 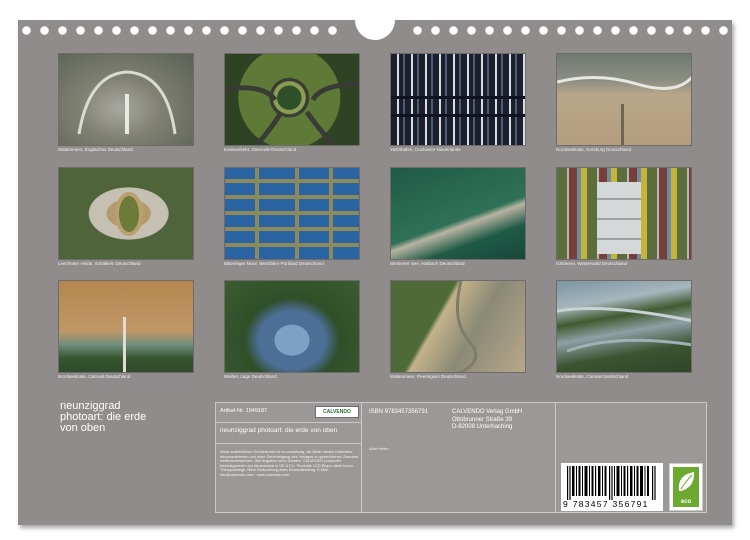 I want to click on photo-caption: Wattenmeer, Englisches Deutschland, so click(x=95, y=149).